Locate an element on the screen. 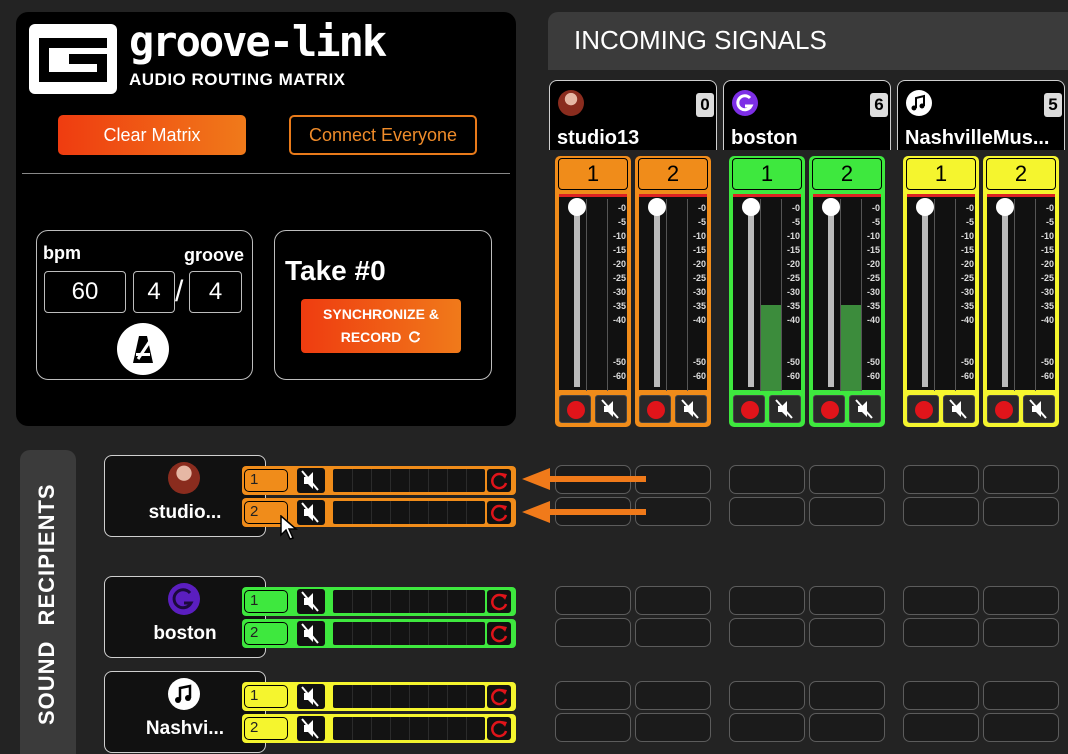 This screenshot has width=1068, height=754. meter-scale: -0 -5 -10 -15 -20 -25 -30 -35 -40 -50 -60 is located at coordinates (618, 295).